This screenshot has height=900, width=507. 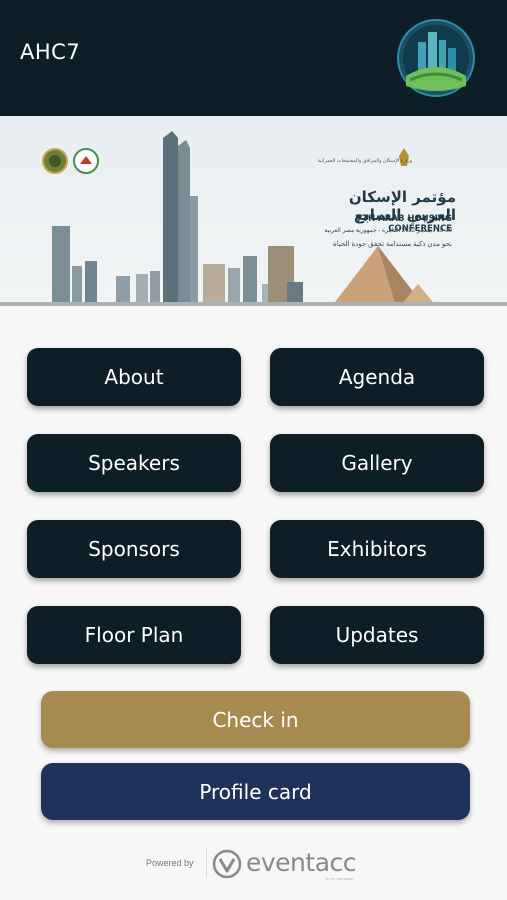 What do you see at coordinates (206, 863) in the screenshot?
I see `footer-divider` at bounding box center [206, 863].